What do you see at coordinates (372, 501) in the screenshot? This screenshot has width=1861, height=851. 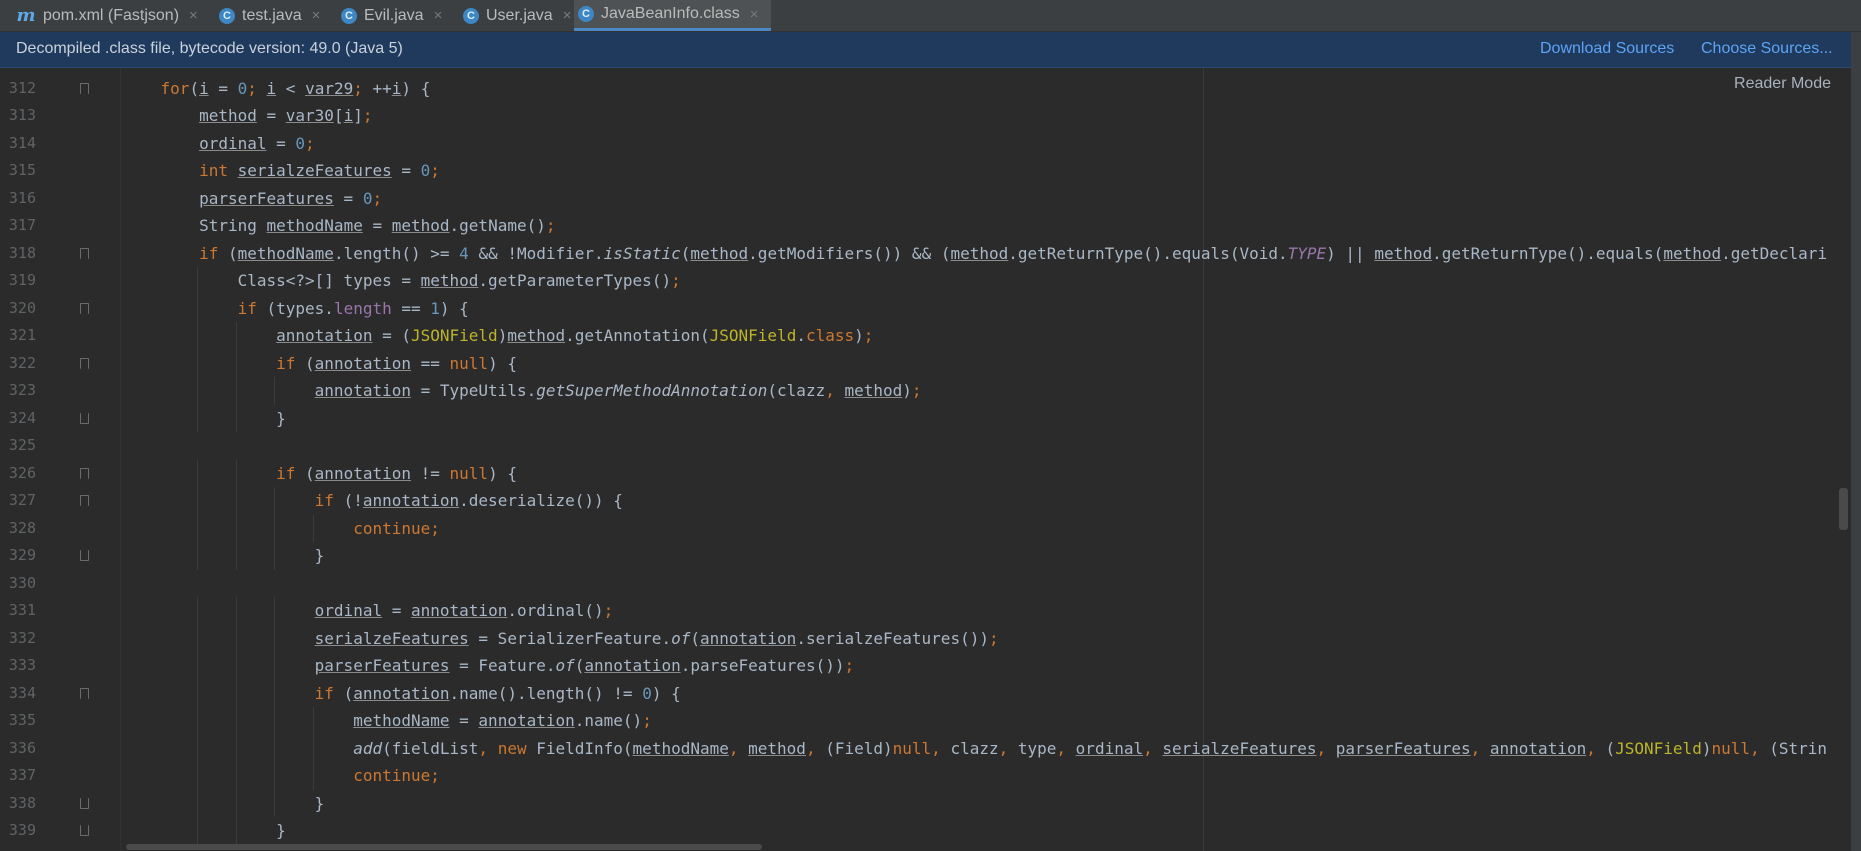 I see `code-text: if (!annotation.deserialize()) {` at bounding box center [372, 501].